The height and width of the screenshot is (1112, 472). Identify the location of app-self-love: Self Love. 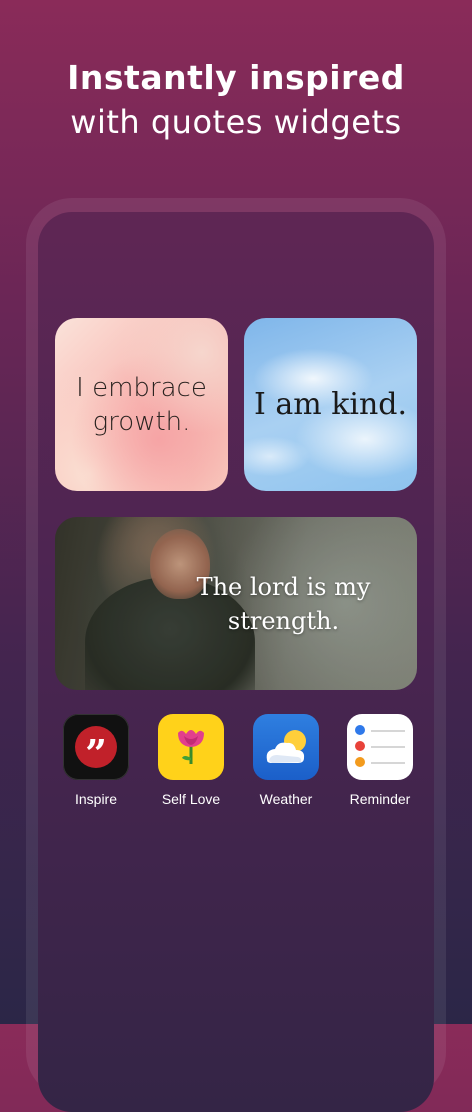
(191, 760).